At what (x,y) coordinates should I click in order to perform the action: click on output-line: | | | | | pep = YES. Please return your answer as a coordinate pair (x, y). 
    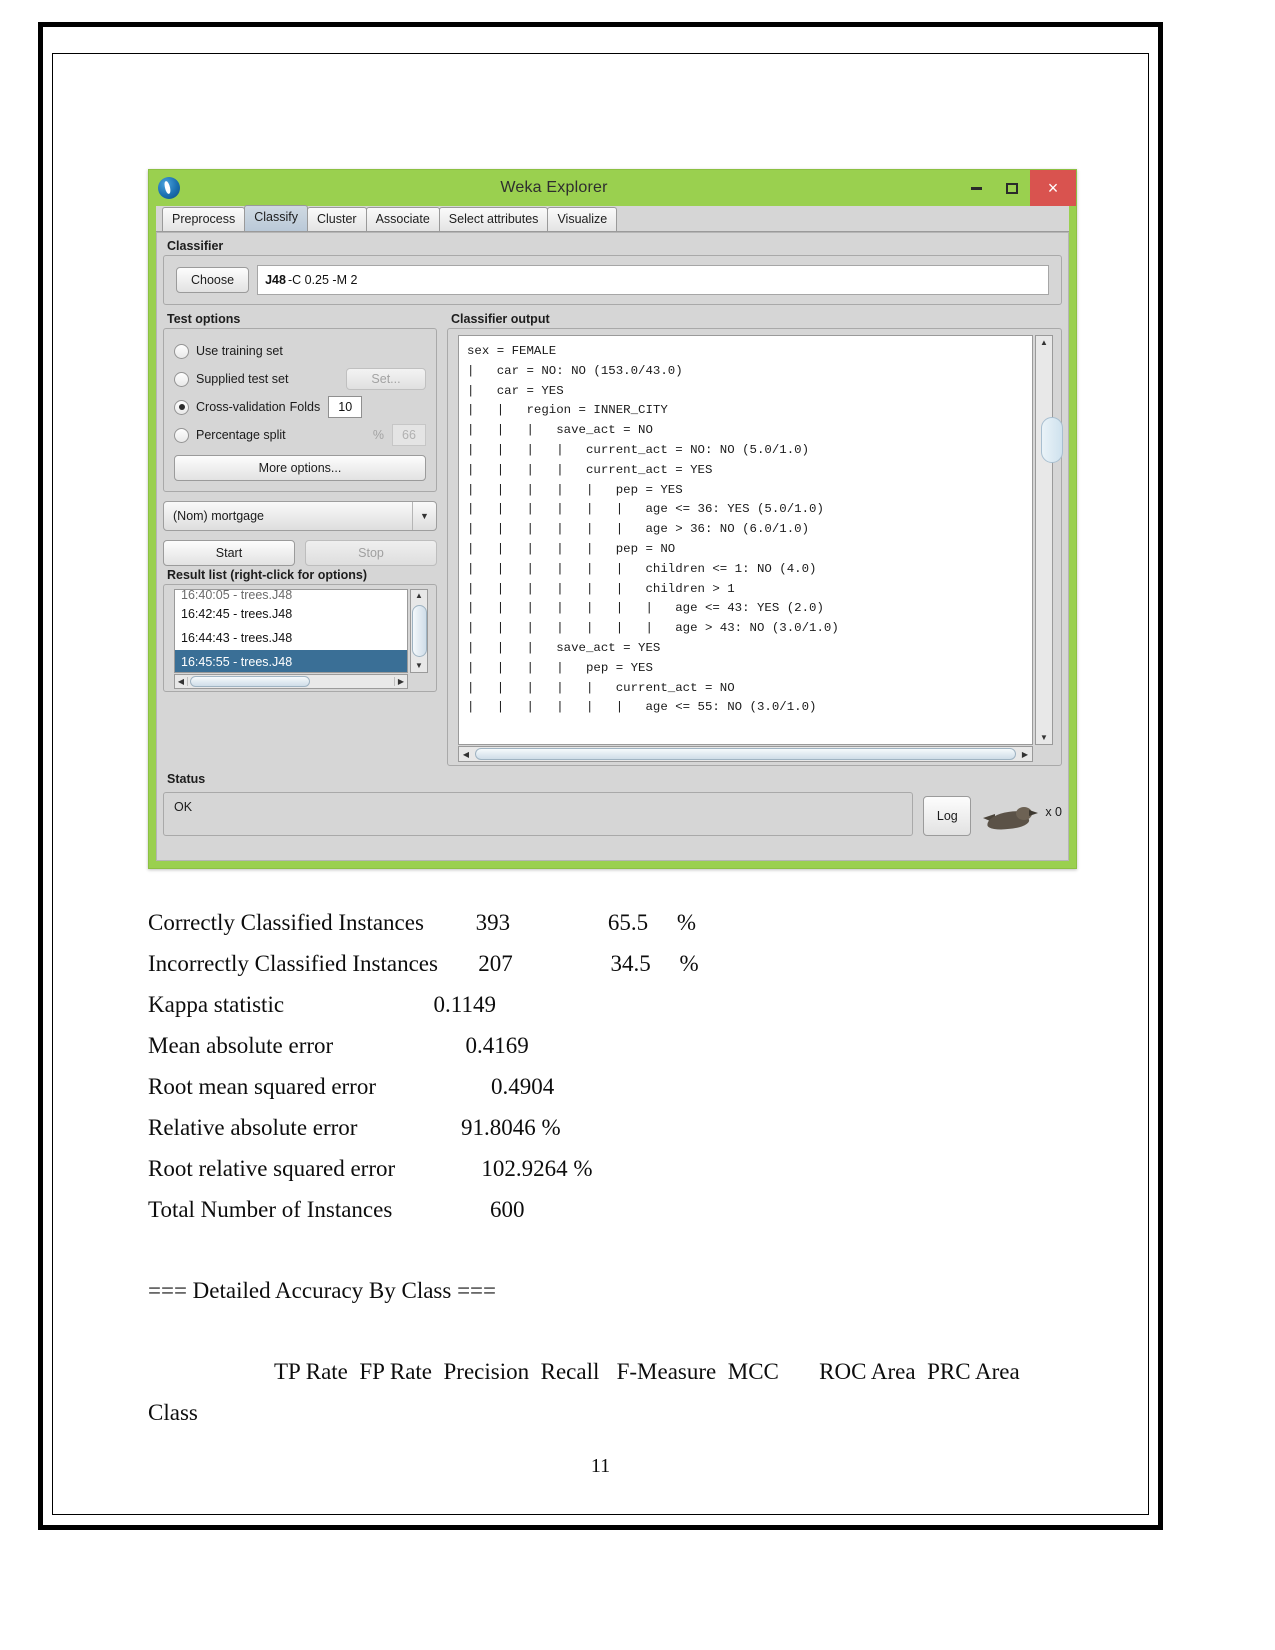
    Looking at the image, I should click on (575, 489).